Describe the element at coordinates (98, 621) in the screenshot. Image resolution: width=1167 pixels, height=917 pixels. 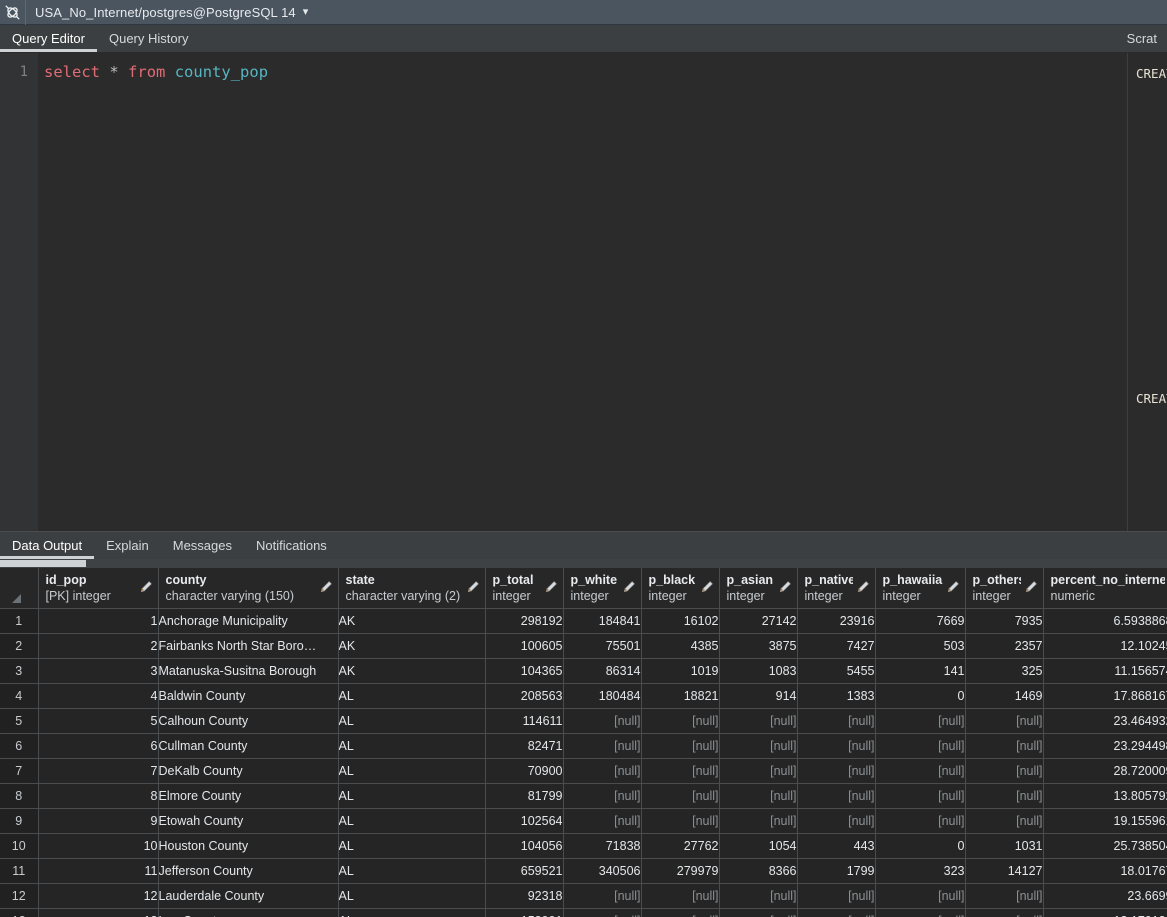
I see `cell-id_pop: 1` at that location.